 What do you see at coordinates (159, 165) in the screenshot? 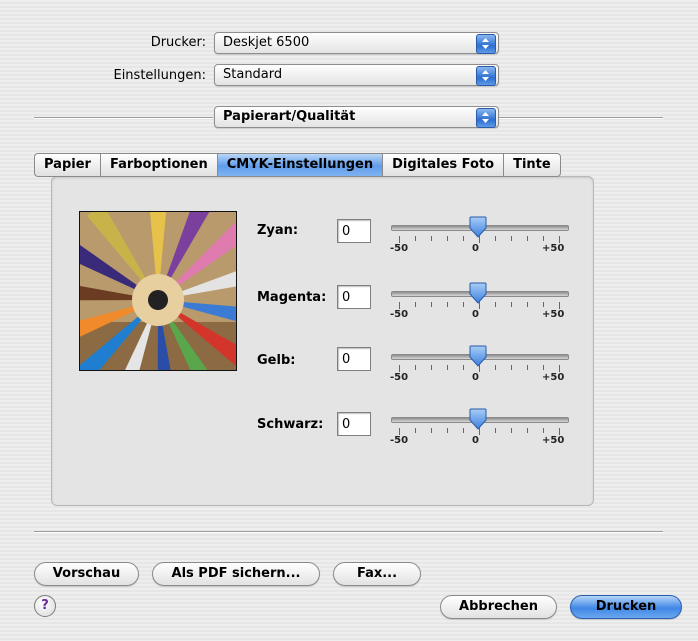
I see `tab-farboptionen: Farboptionen` at bounding box center [159, 165].